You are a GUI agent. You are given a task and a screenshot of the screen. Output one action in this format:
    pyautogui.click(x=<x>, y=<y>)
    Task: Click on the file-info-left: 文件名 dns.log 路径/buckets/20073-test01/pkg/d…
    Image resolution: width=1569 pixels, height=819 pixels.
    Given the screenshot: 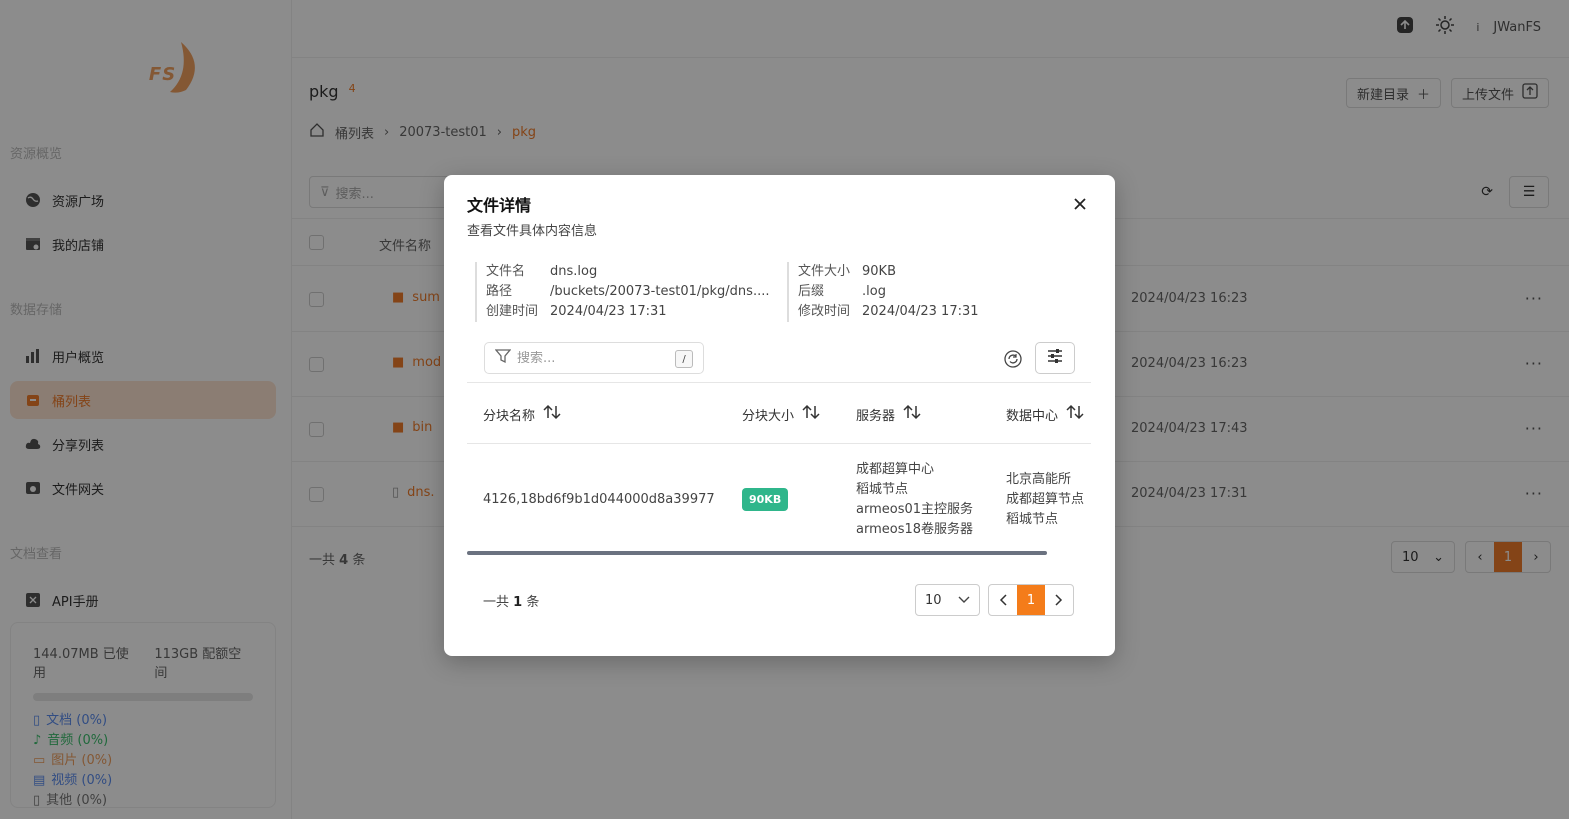 What is the action you would take?
    pyautogui.click(x=625, y=292)
    